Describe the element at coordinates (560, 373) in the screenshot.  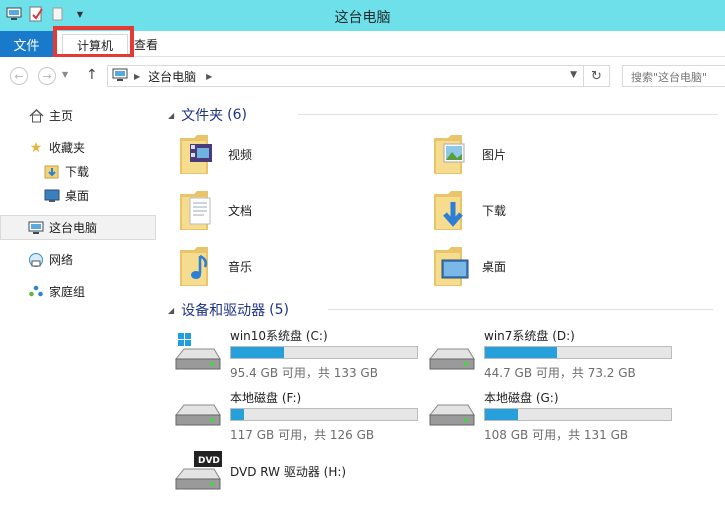
I see `drive-free-space: 44.7 GB 可用，共 73.2 GB` at that location.